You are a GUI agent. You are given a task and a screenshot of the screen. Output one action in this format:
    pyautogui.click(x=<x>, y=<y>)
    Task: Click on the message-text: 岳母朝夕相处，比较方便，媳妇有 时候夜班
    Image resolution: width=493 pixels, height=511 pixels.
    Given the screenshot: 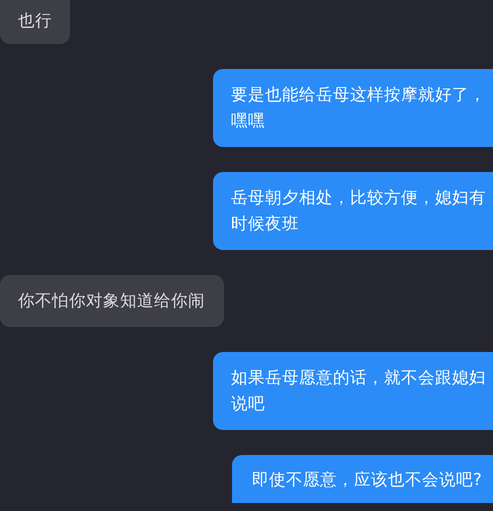 What is the action you would take?
    pyautogui.click(x=359, y=211)
    